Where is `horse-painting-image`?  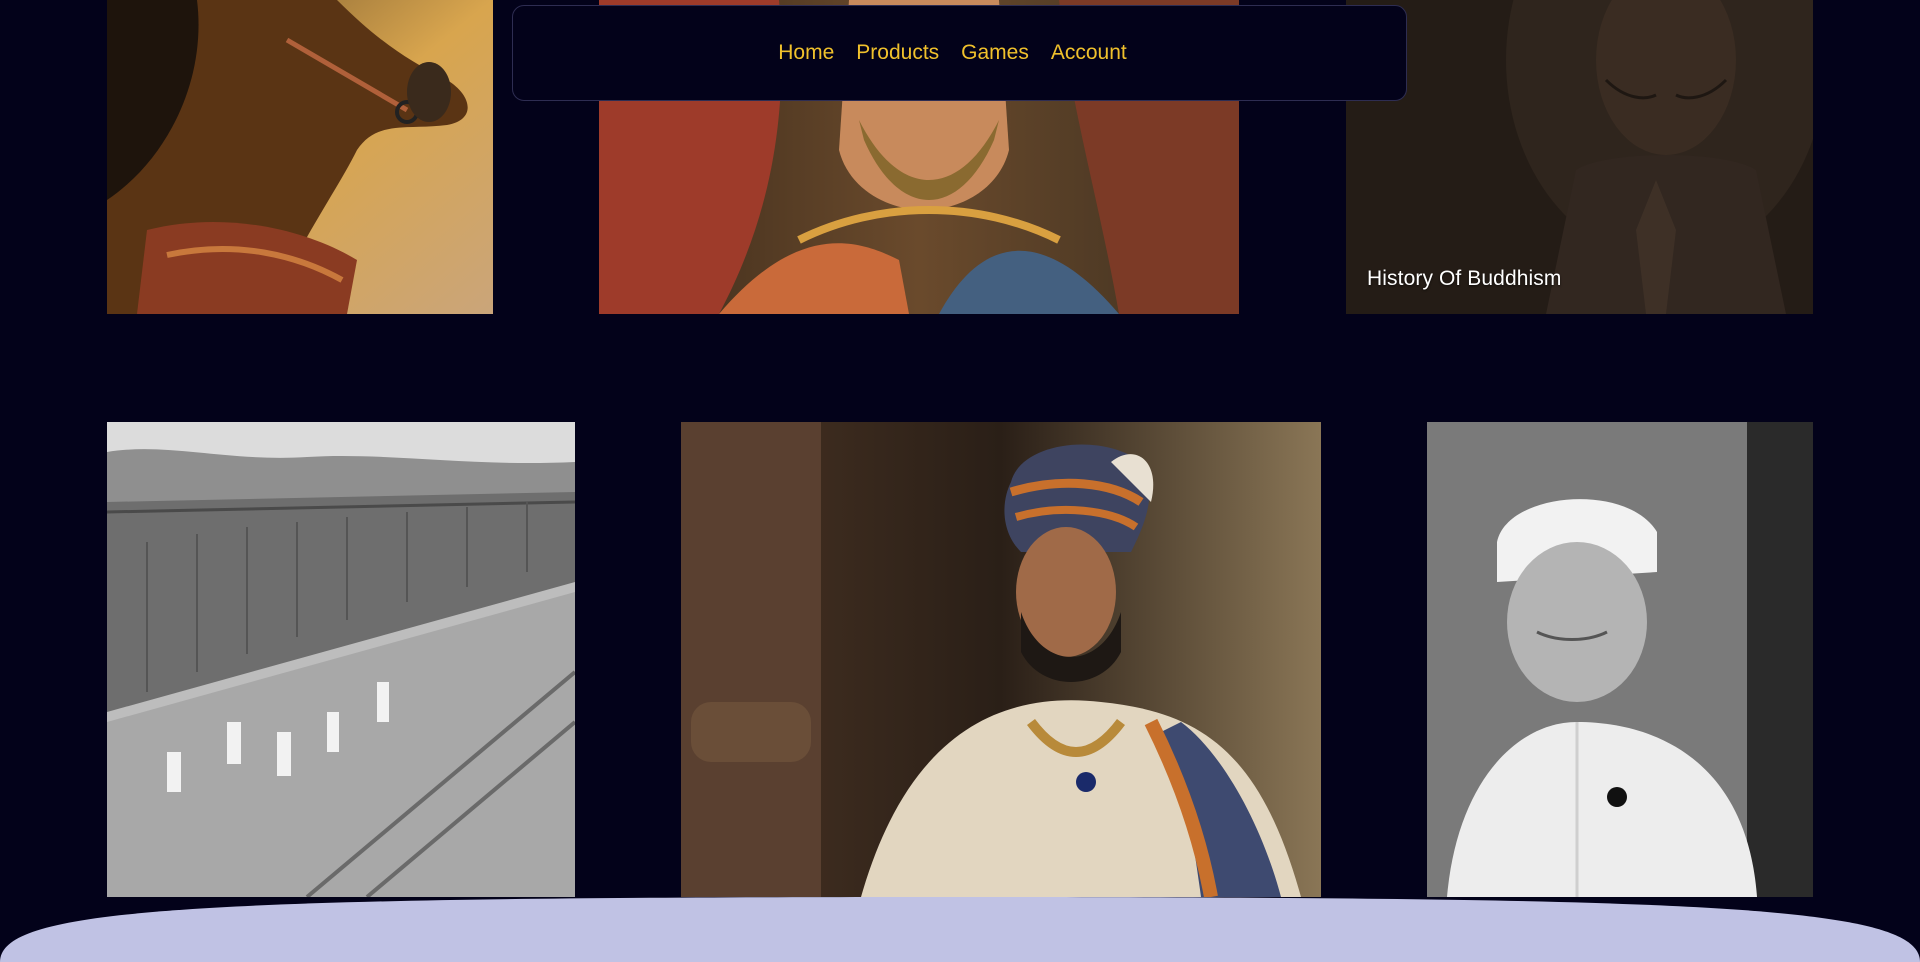 horse-painting-image is located at coordinates (300, 157).